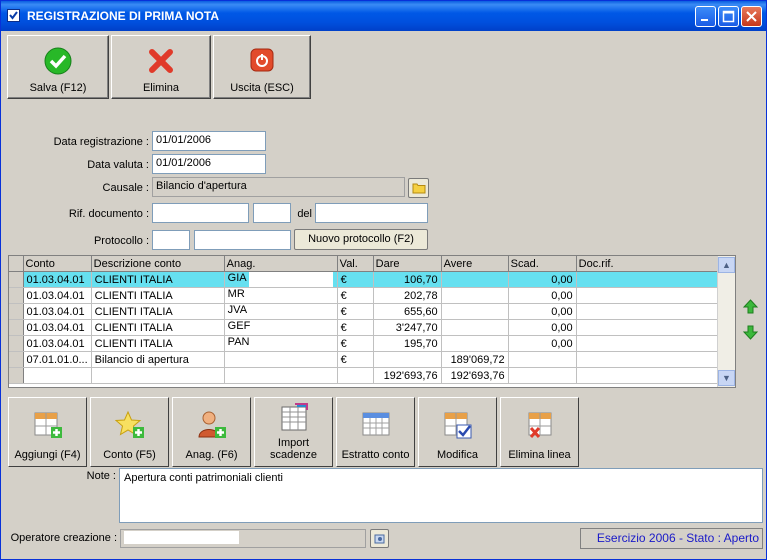  I want to click on operatore-creazione-field, so click(243, 538).